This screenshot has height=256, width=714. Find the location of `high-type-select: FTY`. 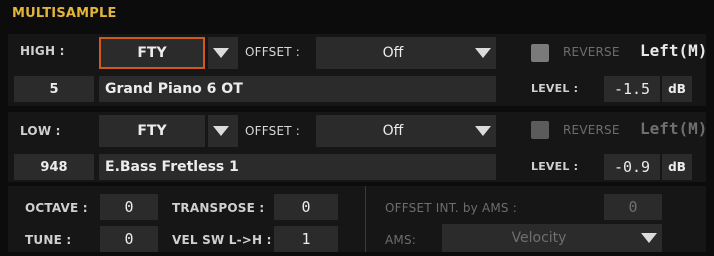

high-type-select: FTY is located at coordinates (152, 53).